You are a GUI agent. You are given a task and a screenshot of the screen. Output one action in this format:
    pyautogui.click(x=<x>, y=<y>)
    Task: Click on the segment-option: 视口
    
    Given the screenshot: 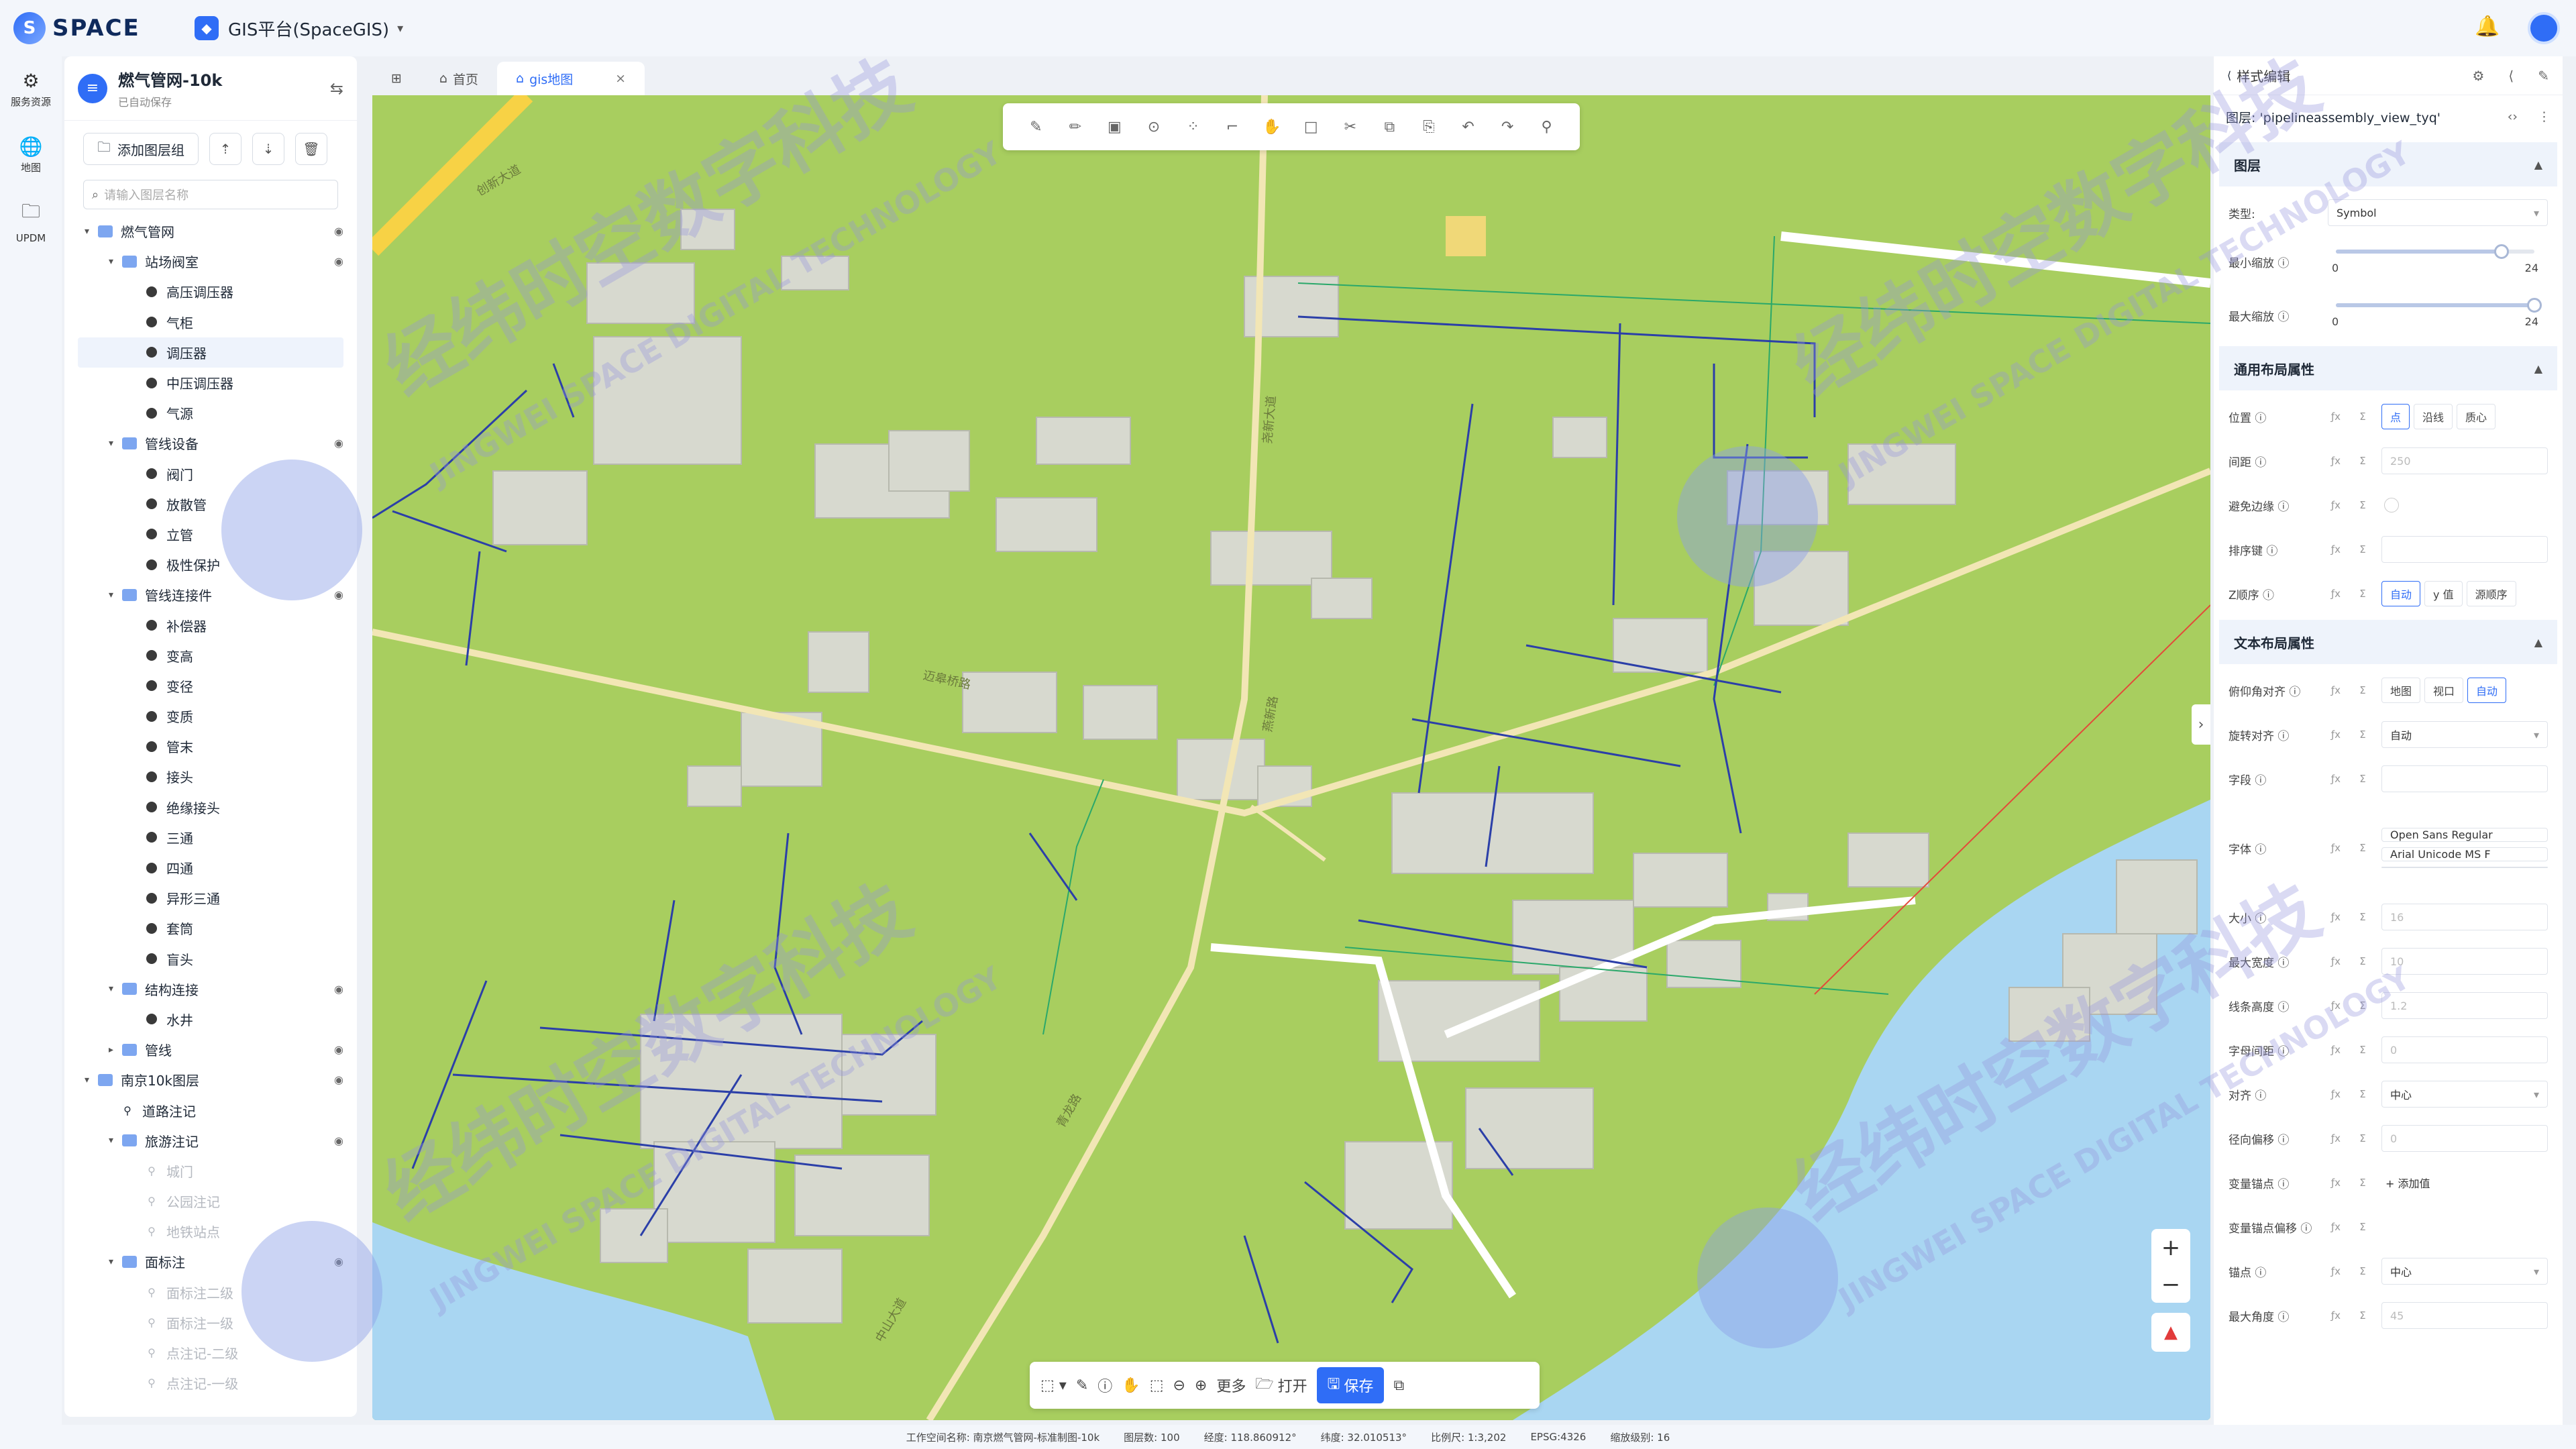 What is the action you would take?
    pyautogui.click(x=2444, y=690)
    